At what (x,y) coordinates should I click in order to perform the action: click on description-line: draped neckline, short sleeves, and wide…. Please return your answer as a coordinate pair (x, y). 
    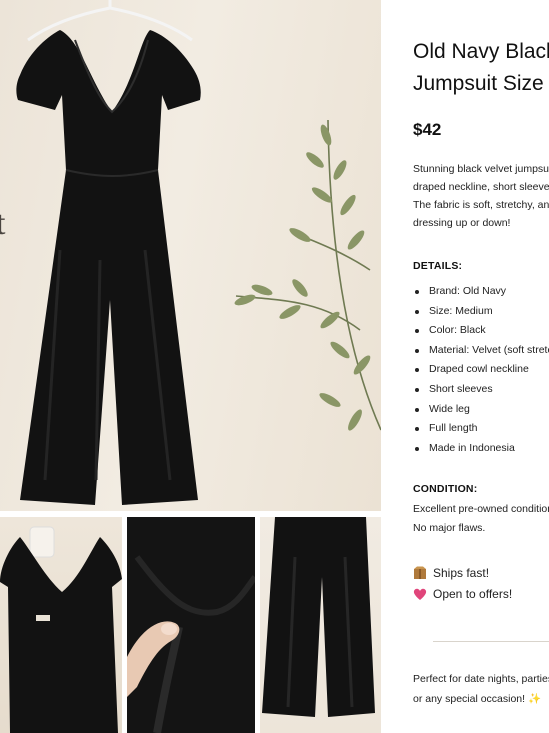
    Looking at the image, I should click on (481, 187).